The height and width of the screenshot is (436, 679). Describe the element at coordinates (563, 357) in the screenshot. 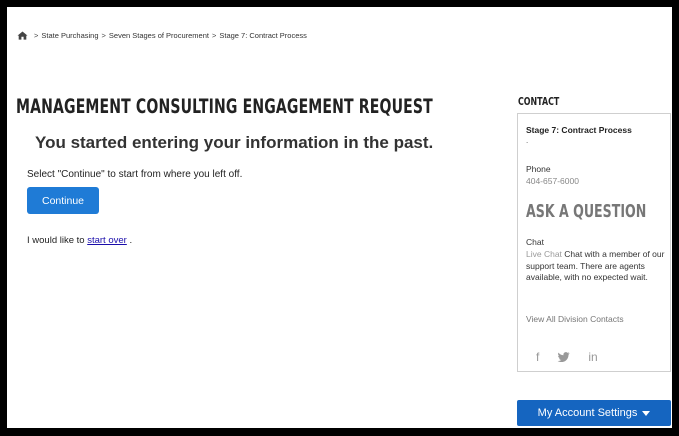

I see `twitter-icon` at that location.